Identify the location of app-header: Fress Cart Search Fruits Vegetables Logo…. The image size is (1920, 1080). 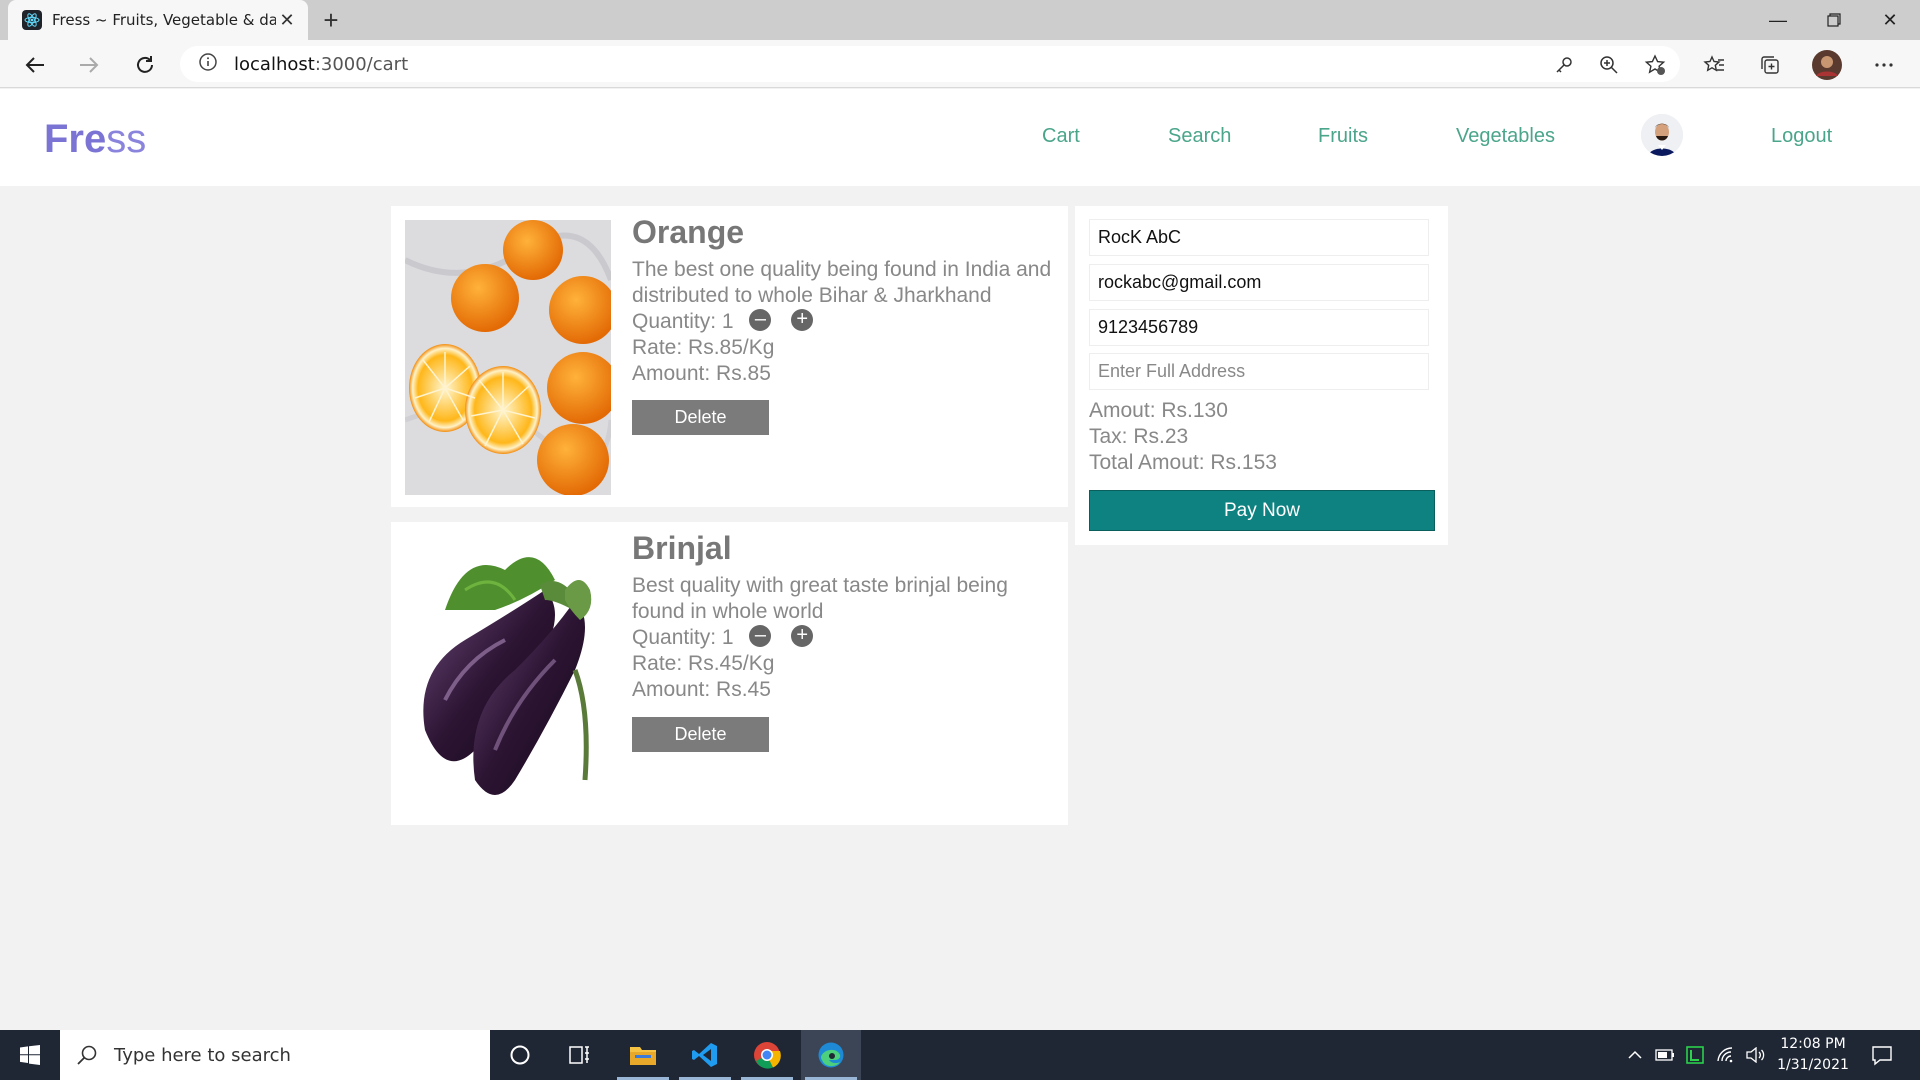
(960, 137).